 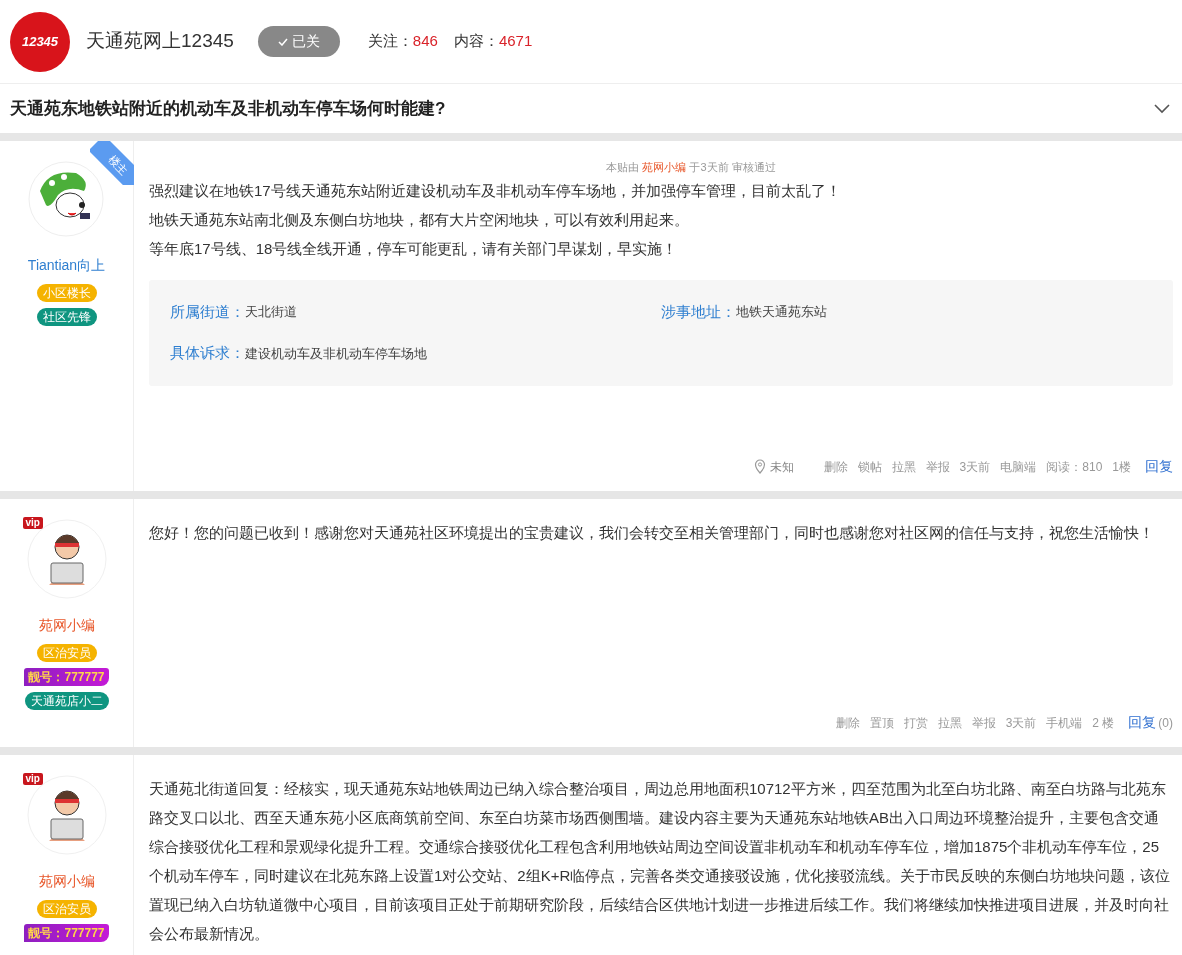 What do you see at coordinates (1103, 723) in the screenshot?
I see `post-meta: 2 楼` at bounding box center [1103, 723].